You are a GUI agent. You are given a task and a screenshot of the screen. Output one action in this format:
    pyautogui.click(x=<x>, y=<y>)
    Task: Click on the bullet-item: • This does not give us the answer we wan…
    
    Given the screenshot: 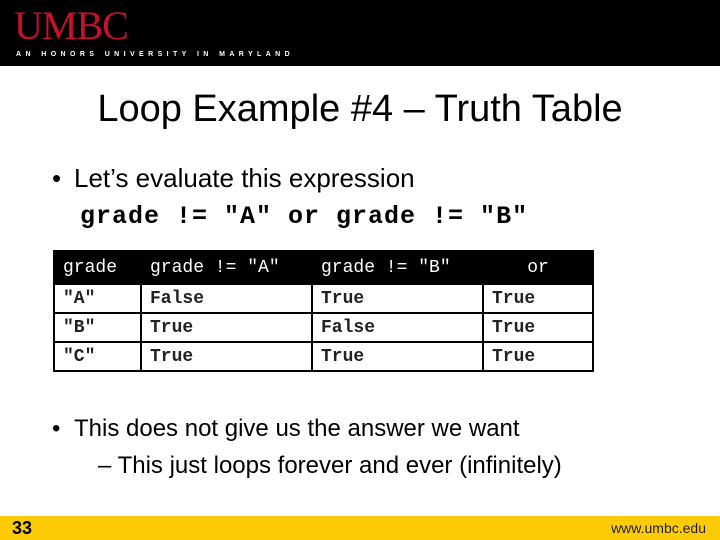 What is the action you would take?
    pyautogui.click(x=286, y=429)
    